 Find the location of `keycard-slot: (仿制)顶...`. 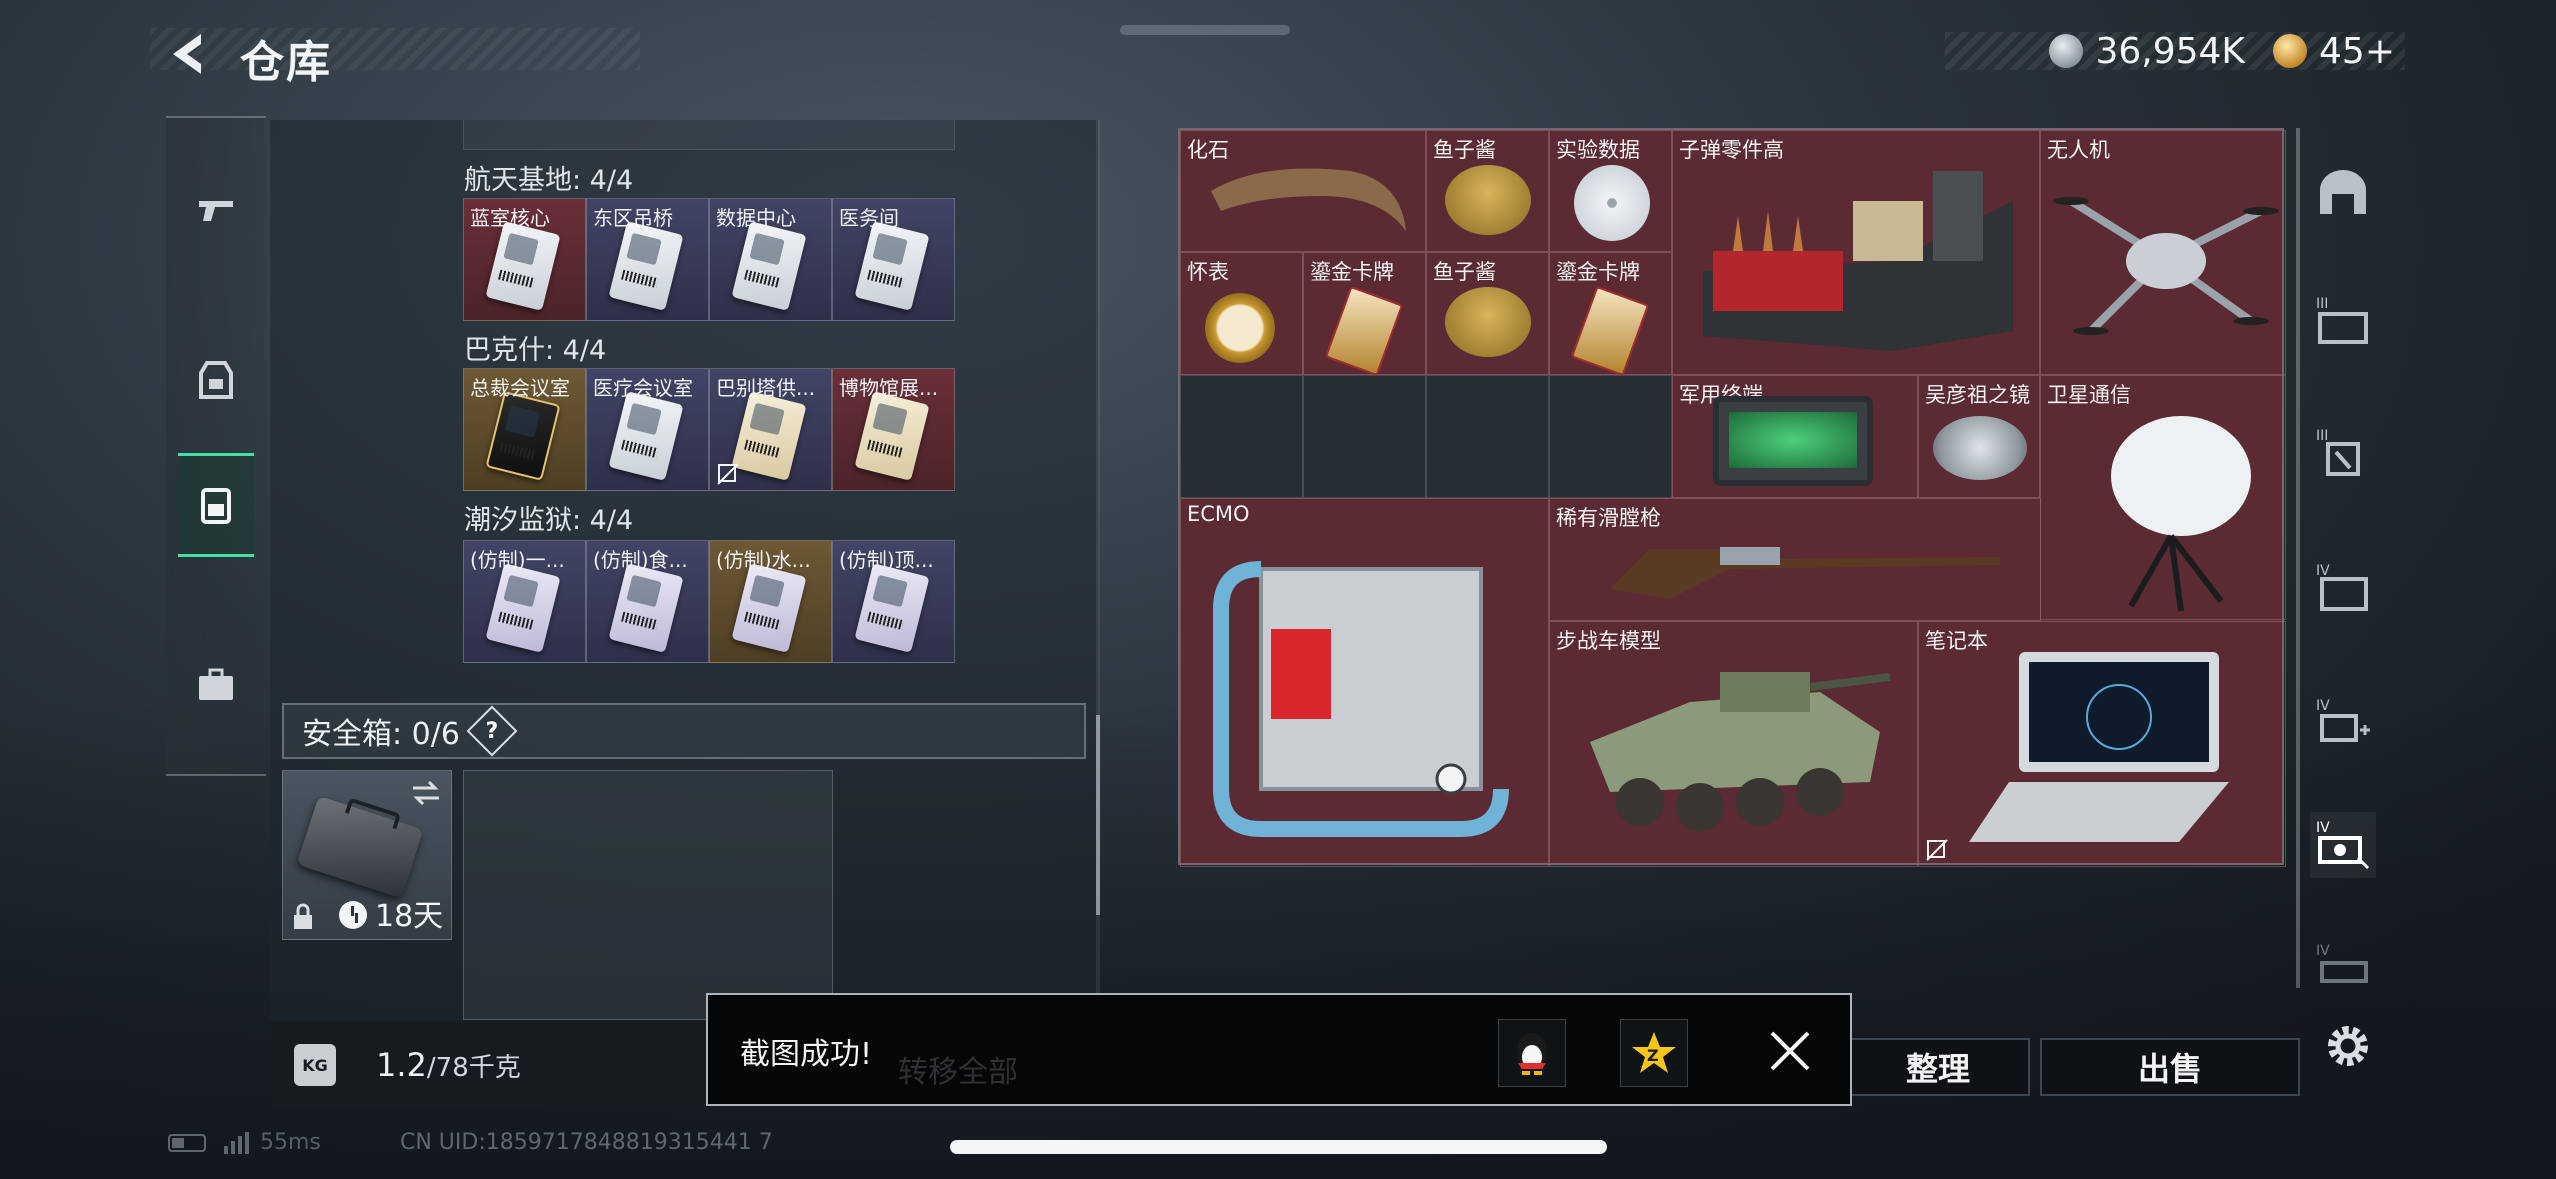

keycard-slot: (仿制)顶... is located at coordinates (893, 601).